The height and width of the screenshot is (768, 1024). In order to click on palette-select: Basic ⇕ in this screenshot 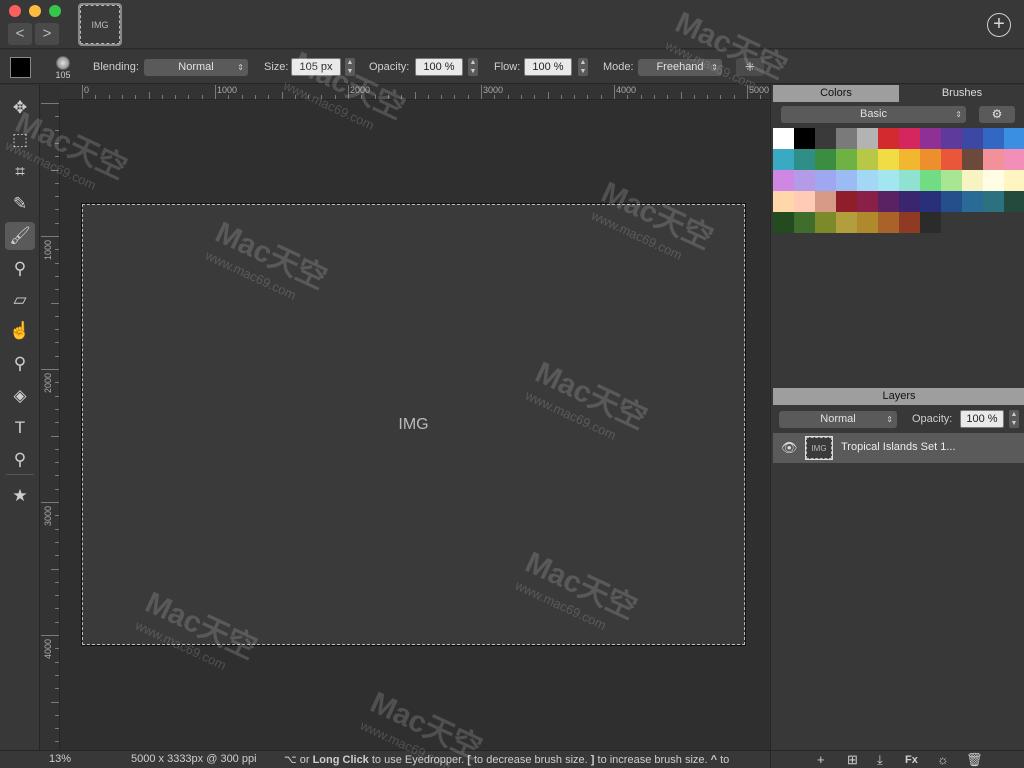, I will do `click(873, 114)`.